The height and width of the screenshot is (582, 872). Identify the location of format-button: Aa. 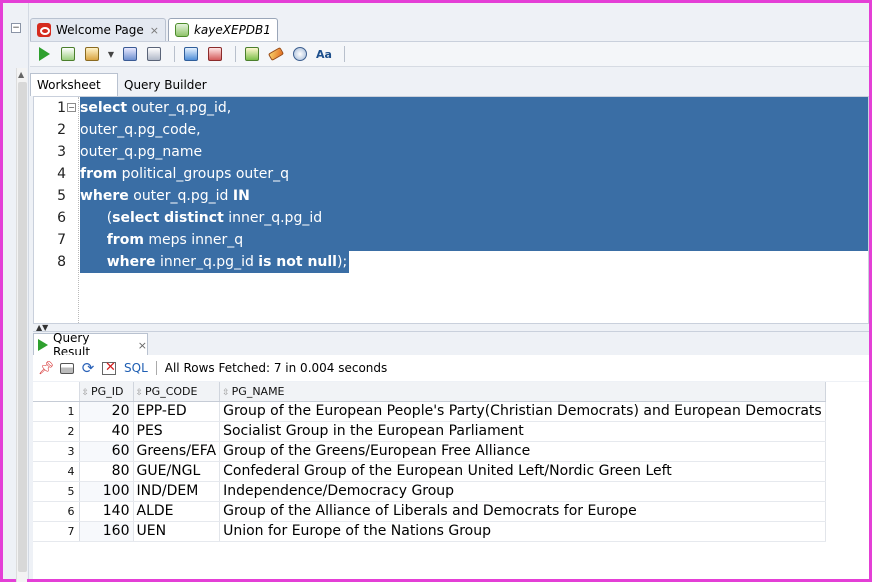
(324, 54).